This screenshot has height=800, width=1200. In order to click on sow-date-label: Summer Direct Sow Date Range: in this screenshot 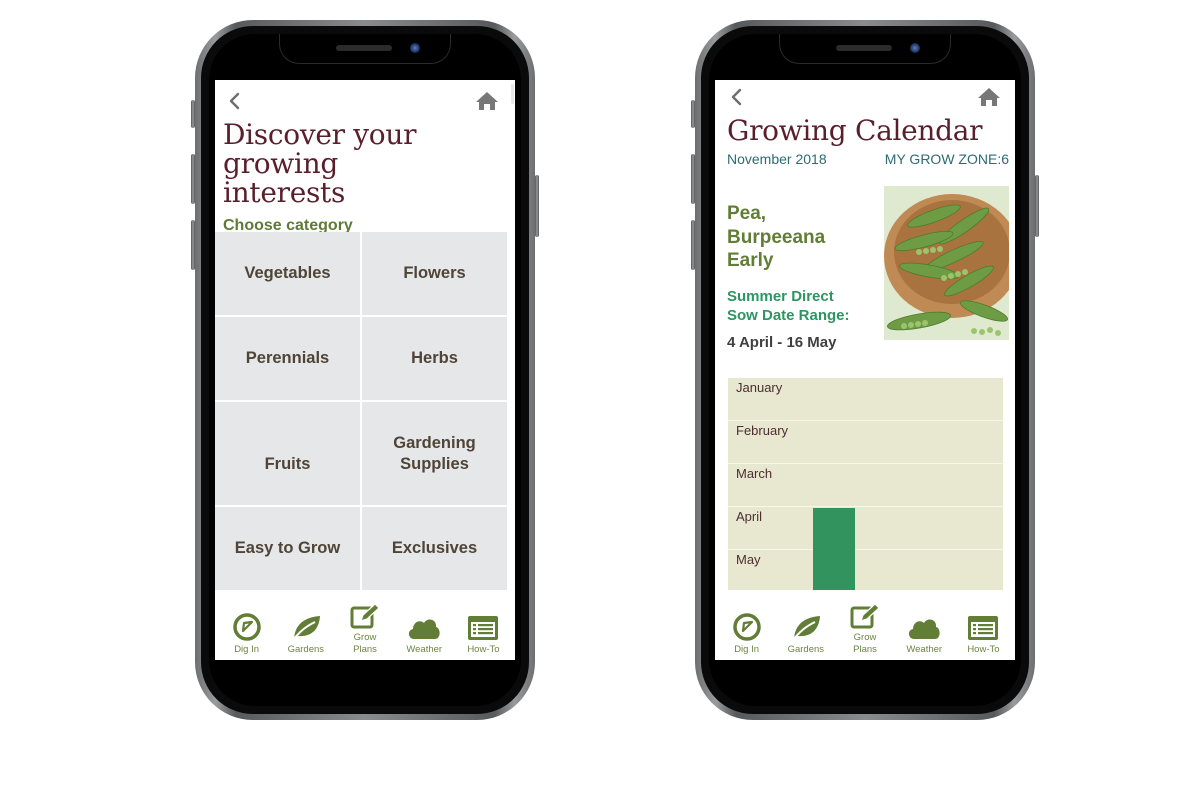, I will do `click(788, 306)`.